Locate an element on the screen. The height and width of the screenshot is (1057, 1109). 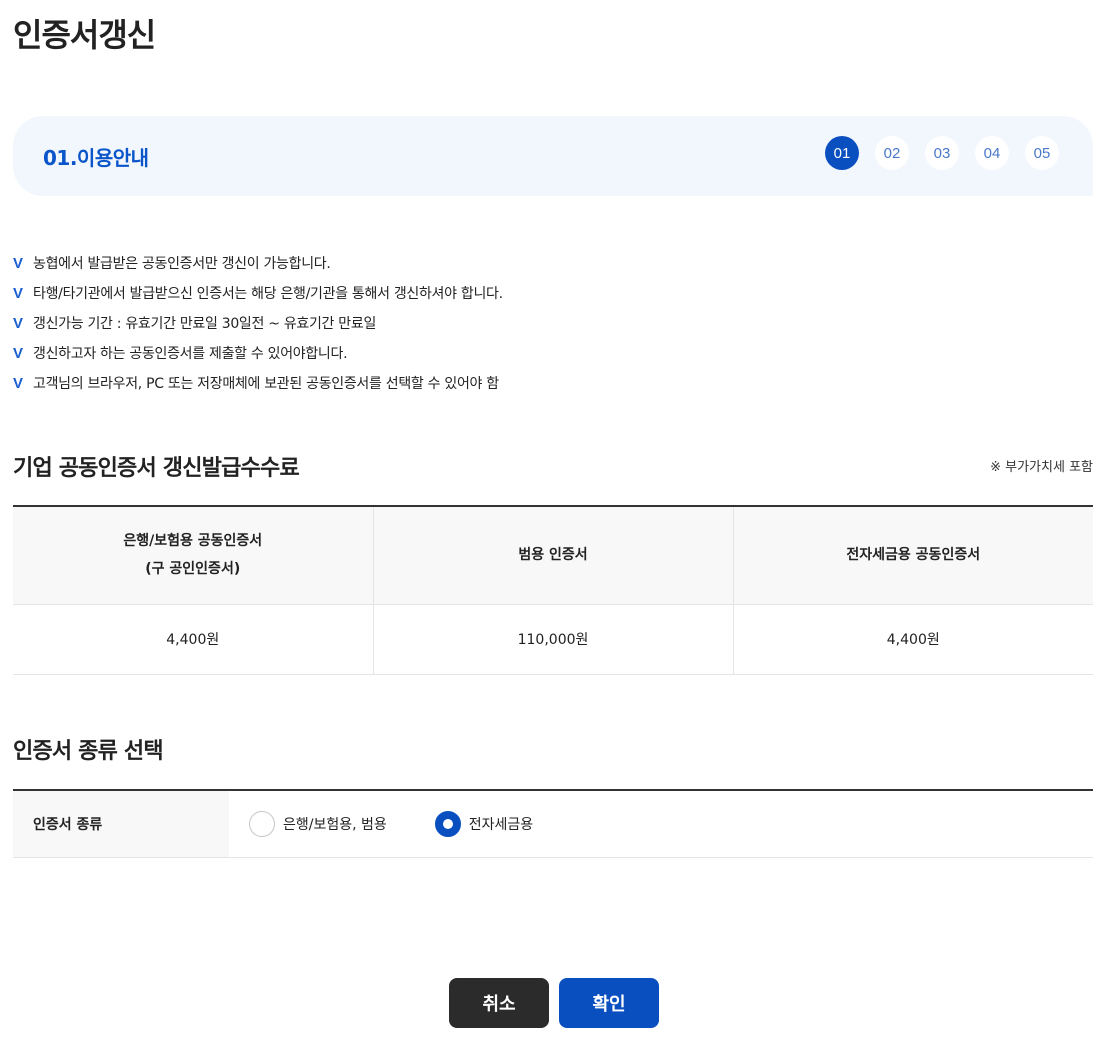
radio-label: 은행/보험용, 범용 is located at coordinates (335, 825).